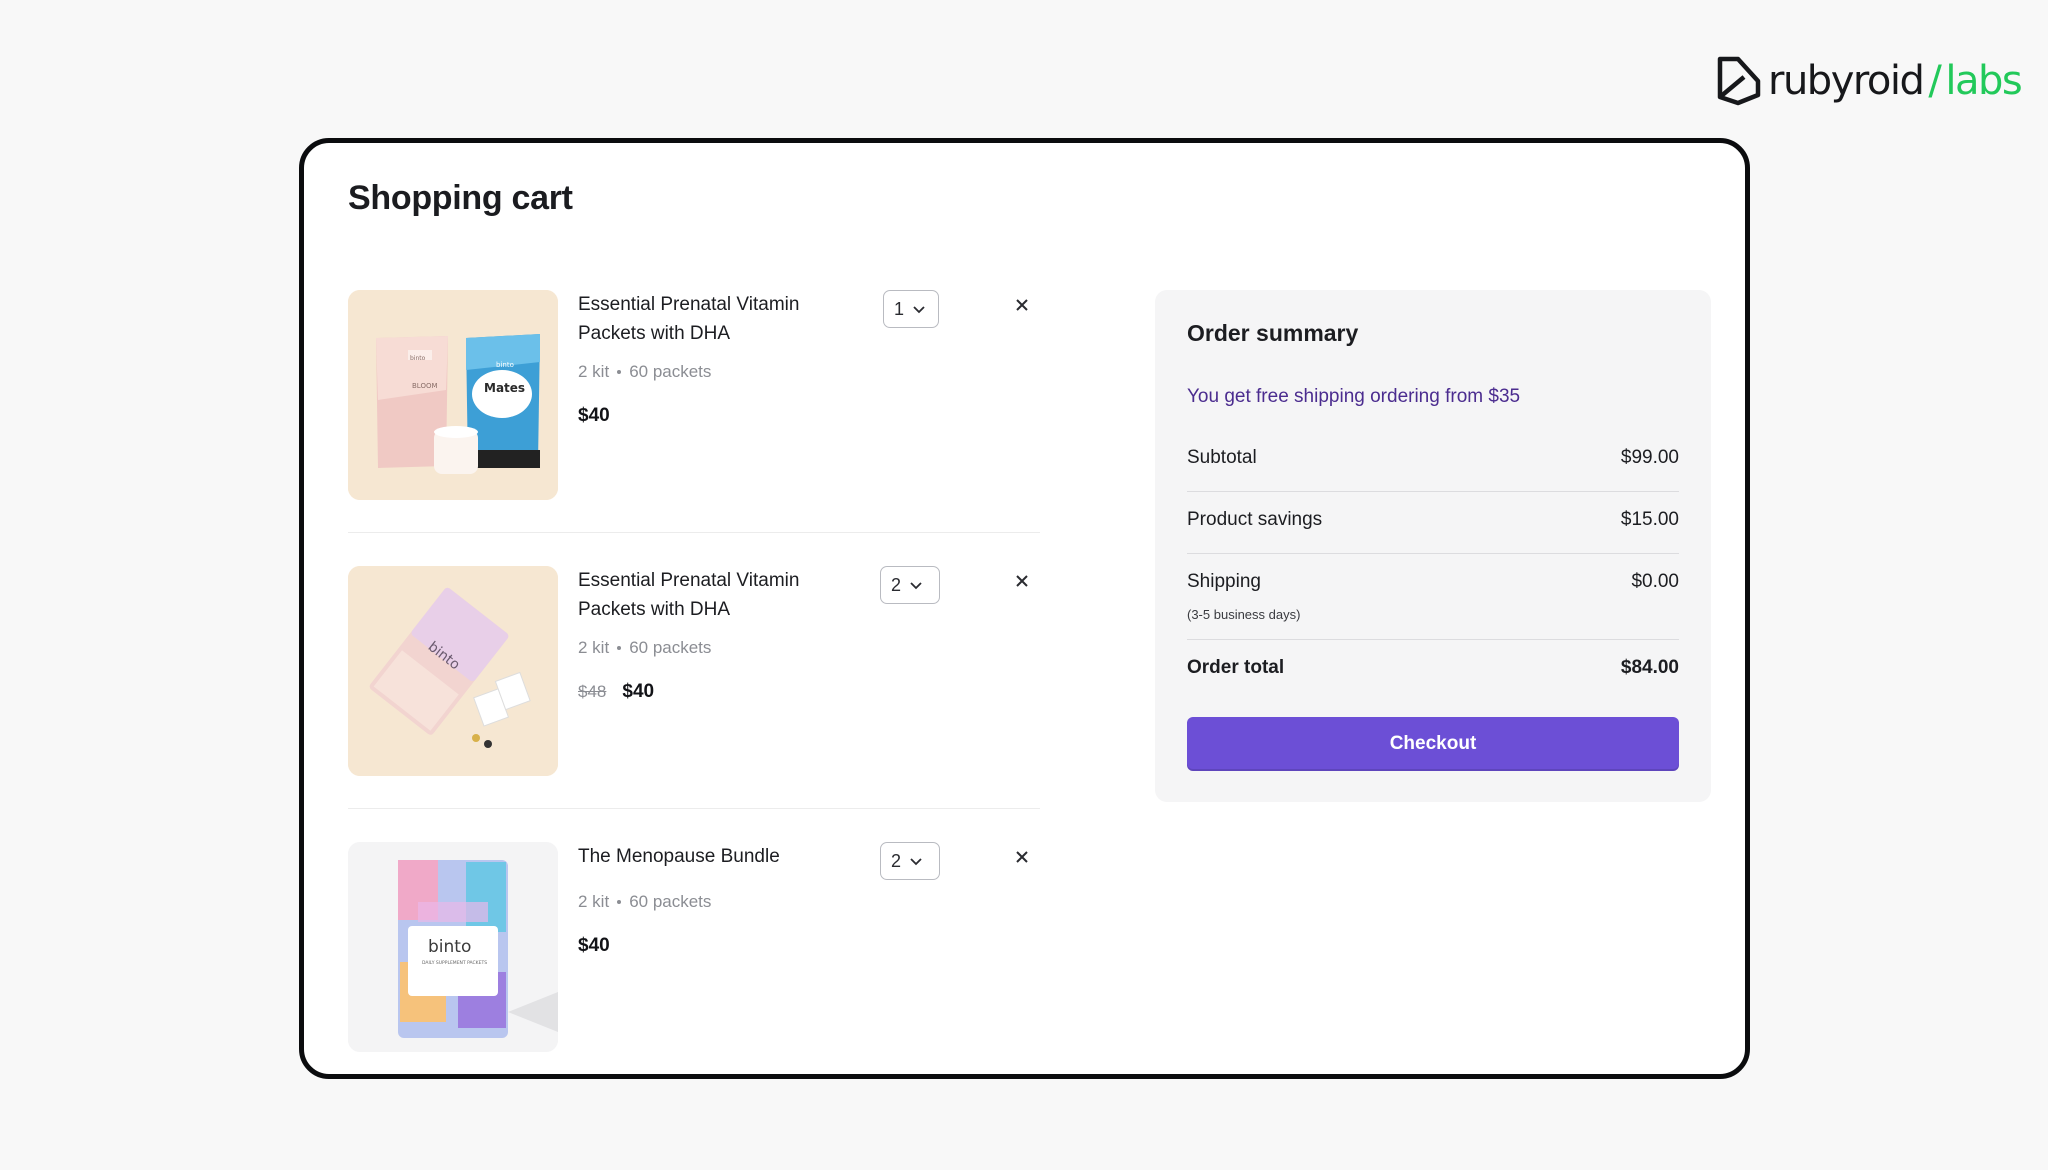 Image resolution: width=2048 pixels, height=1170 pixels. Describe the element at coordinates (1649, 457) in the screenshot. I see `subtotal-value: $99.00` at that location.